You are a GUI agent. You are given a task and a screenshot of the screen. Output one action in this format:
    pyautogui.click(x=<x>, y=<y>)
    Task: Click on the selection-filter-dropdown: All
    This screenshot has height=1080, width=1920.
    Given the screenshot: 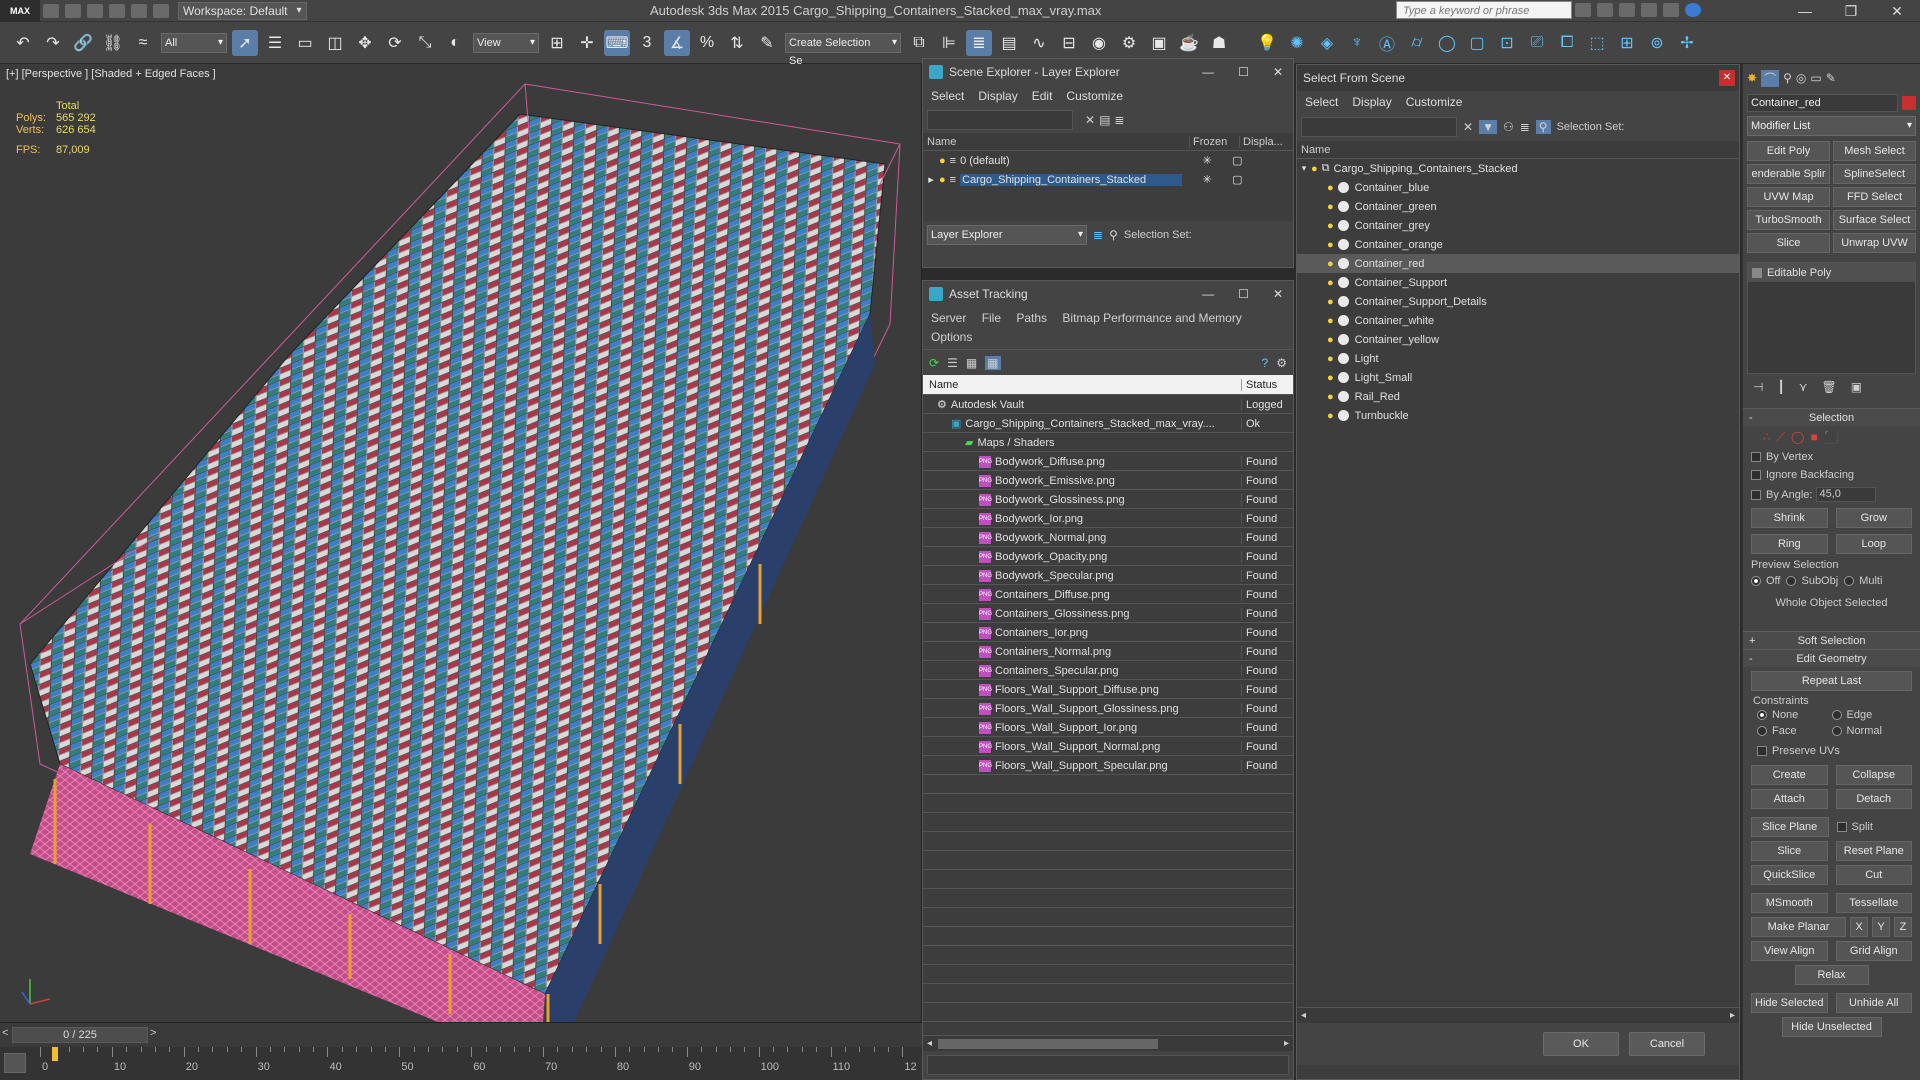 What is the action you would take?
    pyautogui.click(x=194, y=42)
    